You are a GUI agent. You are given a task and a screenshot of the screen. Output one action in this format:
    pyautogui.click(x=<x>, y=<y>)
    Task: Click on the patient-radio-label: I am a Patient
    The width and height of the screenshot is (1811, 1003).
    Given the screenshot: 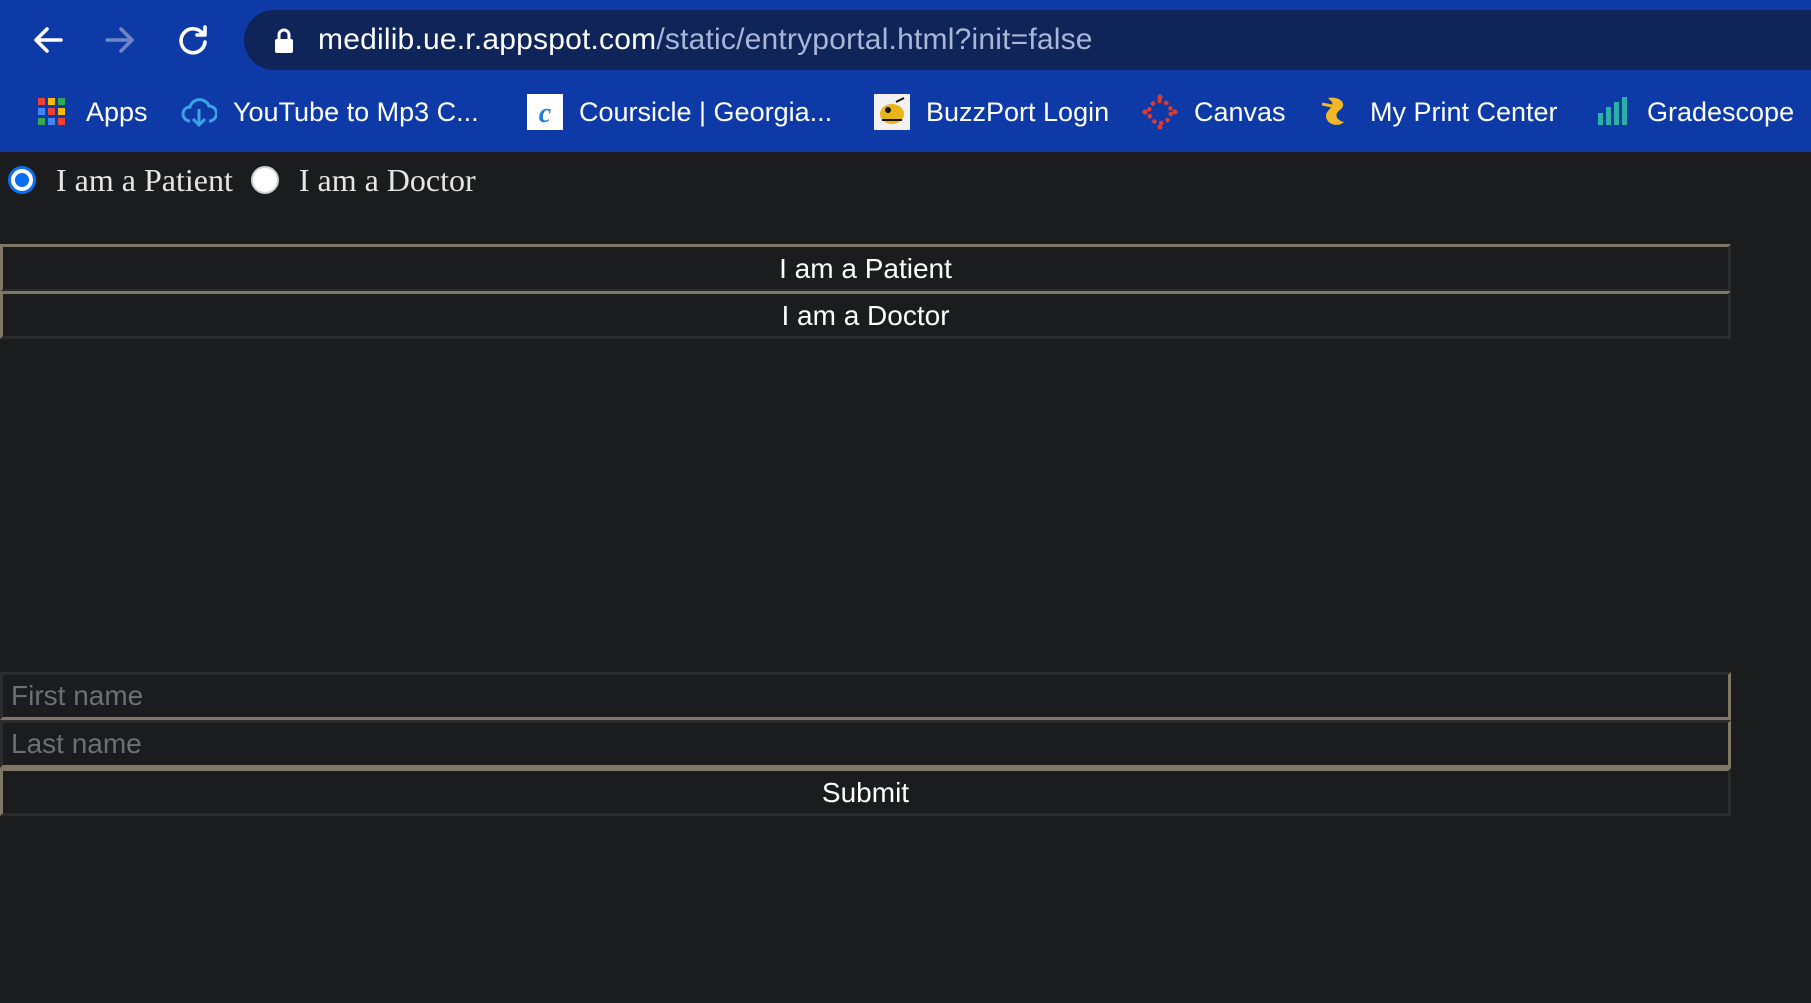 What is the action you would take?
    pyautogui.click(x=144, y=179)
    